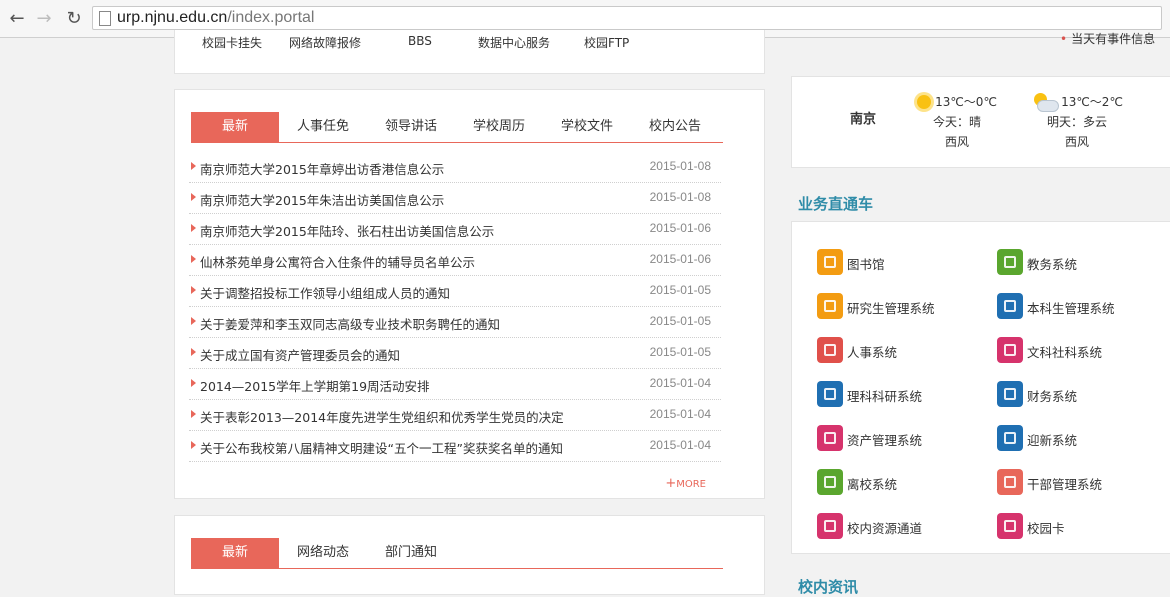 The image size is (1170, 597). I want to click on more-link: +MORE, so click(685, 483).